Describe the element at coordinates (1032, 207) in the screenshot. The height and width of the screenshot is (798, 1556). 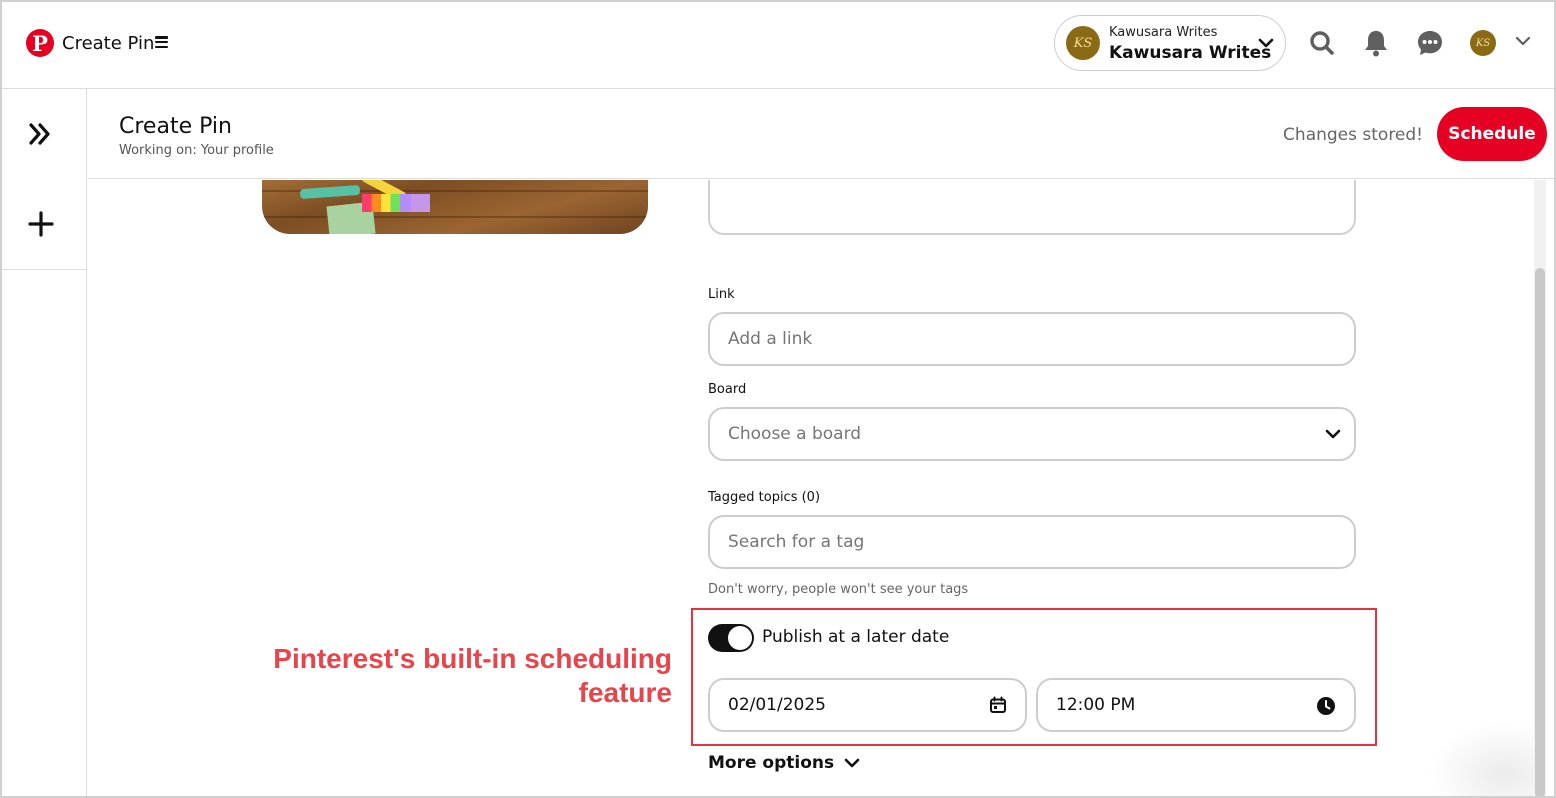
I see `description-field` at that location.